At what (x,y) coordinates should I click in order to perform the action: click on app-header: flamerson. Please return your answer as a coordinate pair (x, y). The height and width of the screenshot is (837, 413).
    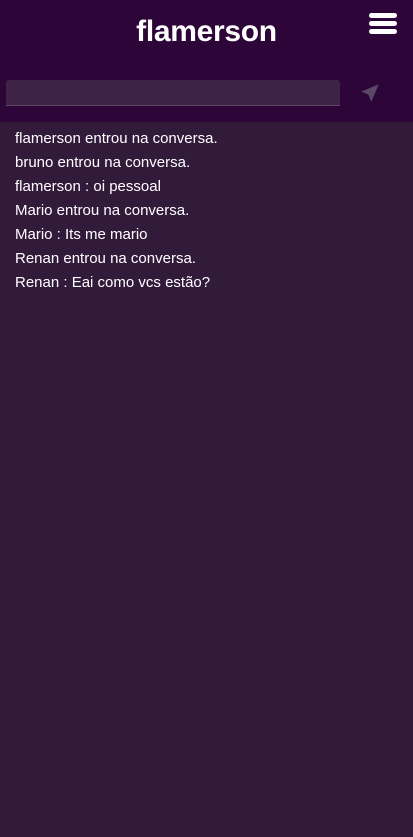
    Looking at the image, I should click on (206, 61).